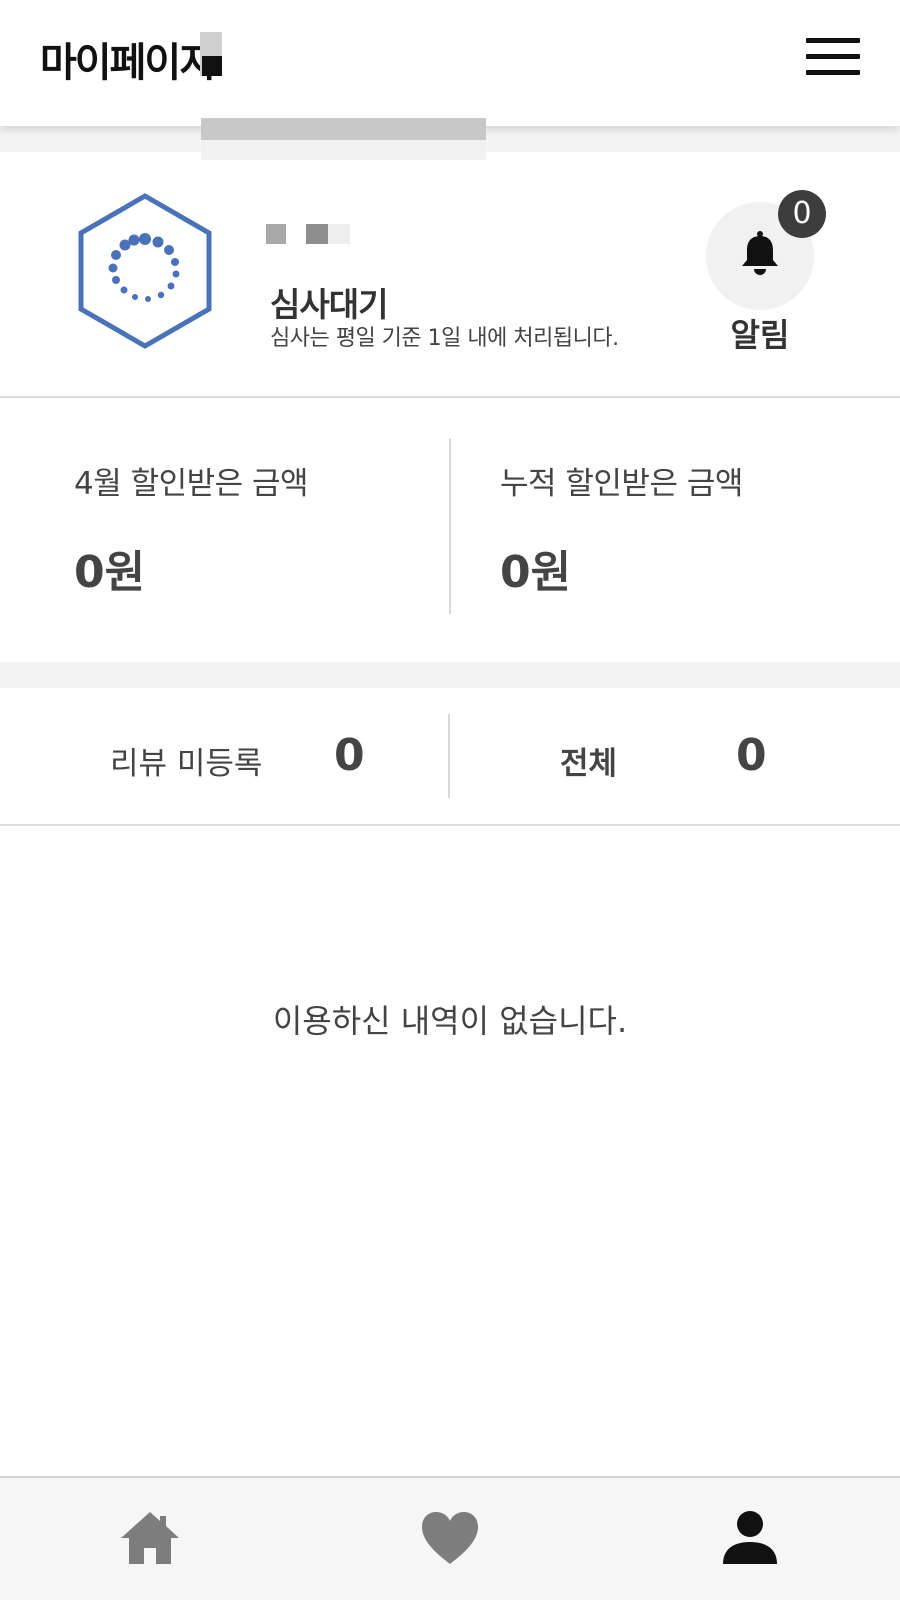 The width and height of the screenshot is (900, 1600). What do you see at coordinates (675, 756) in the screenshot?
I see `tab-all: 전체 0` at bounding box center [675, 756].